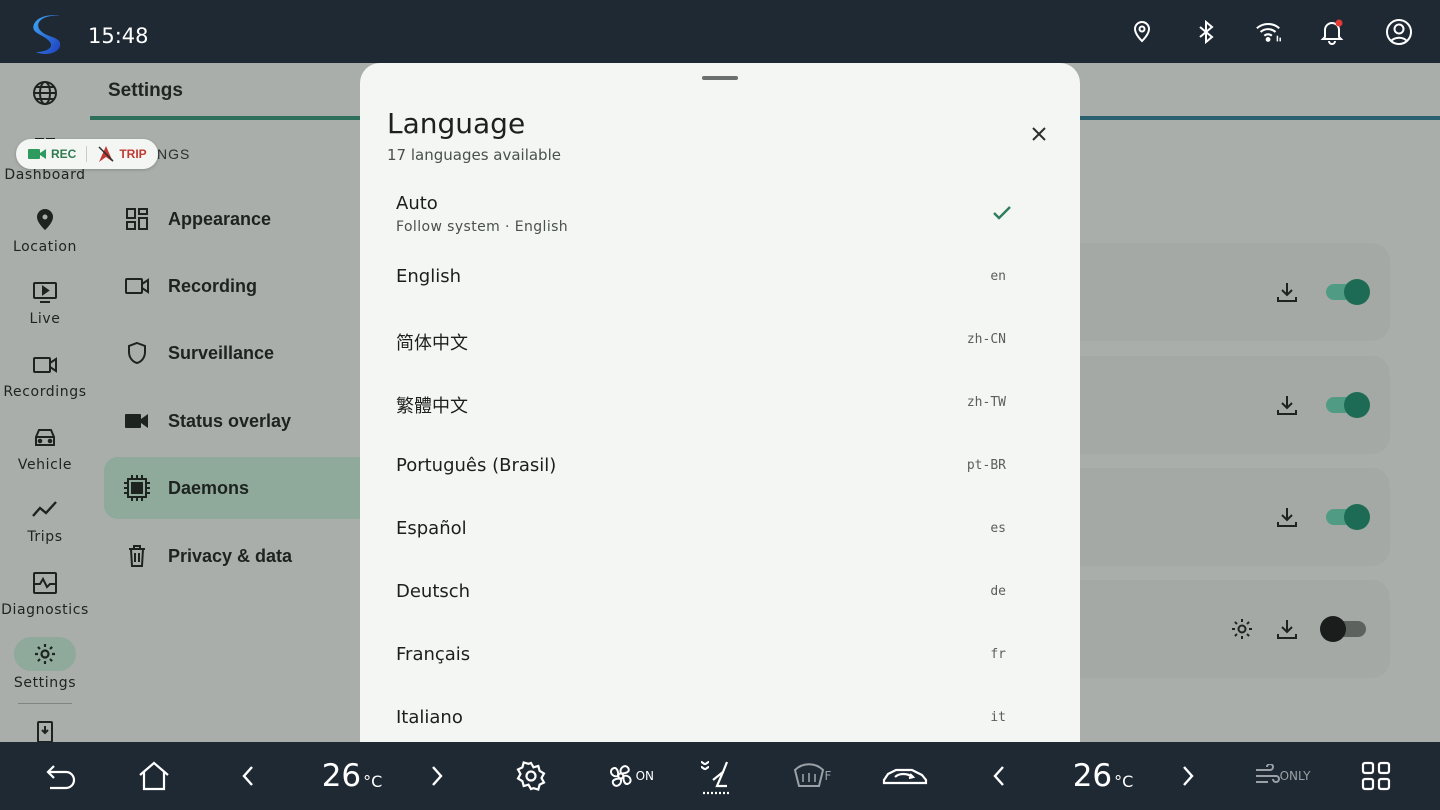 Image resolution: width=1440 pixels, height=810 pixels. What do you see at coordinates (998, 717) in the screenshot?
I see `language-code: it` at bounding box center [998, 717].